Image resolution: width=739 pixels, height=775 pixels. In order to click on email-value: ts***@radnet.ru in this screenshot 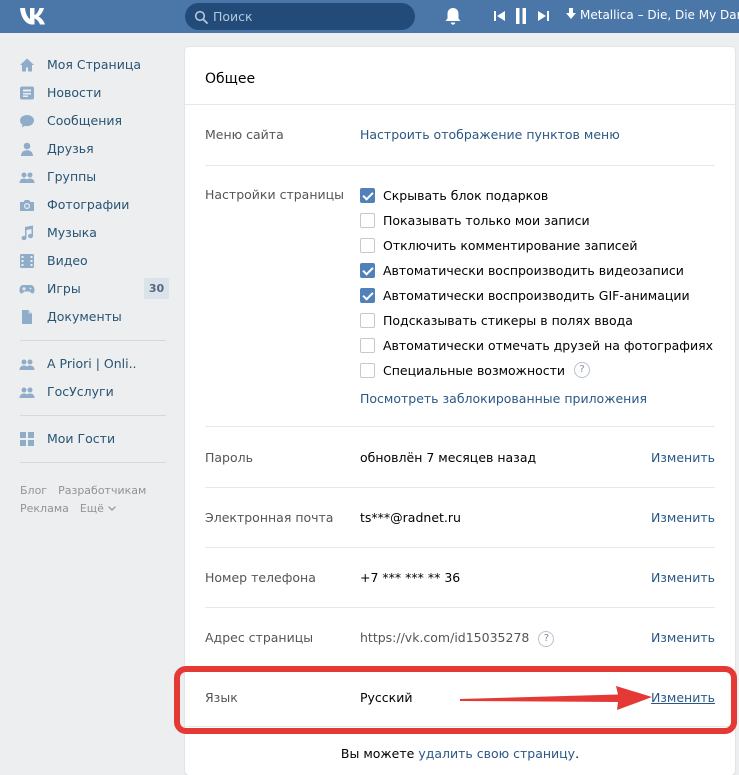, I will do `click(410, 517)`.